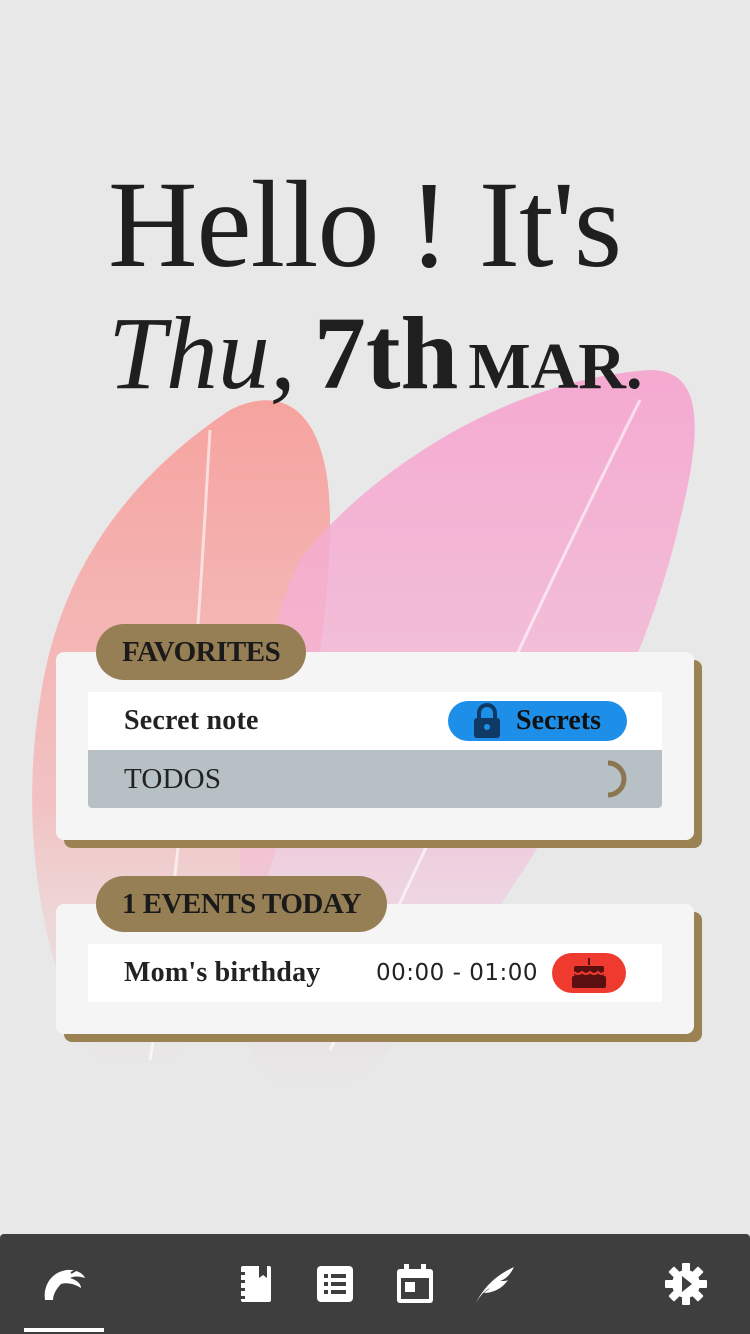 The image size is (750, 1334). I want to click on nav-active-indicator, so click(64, 1330).